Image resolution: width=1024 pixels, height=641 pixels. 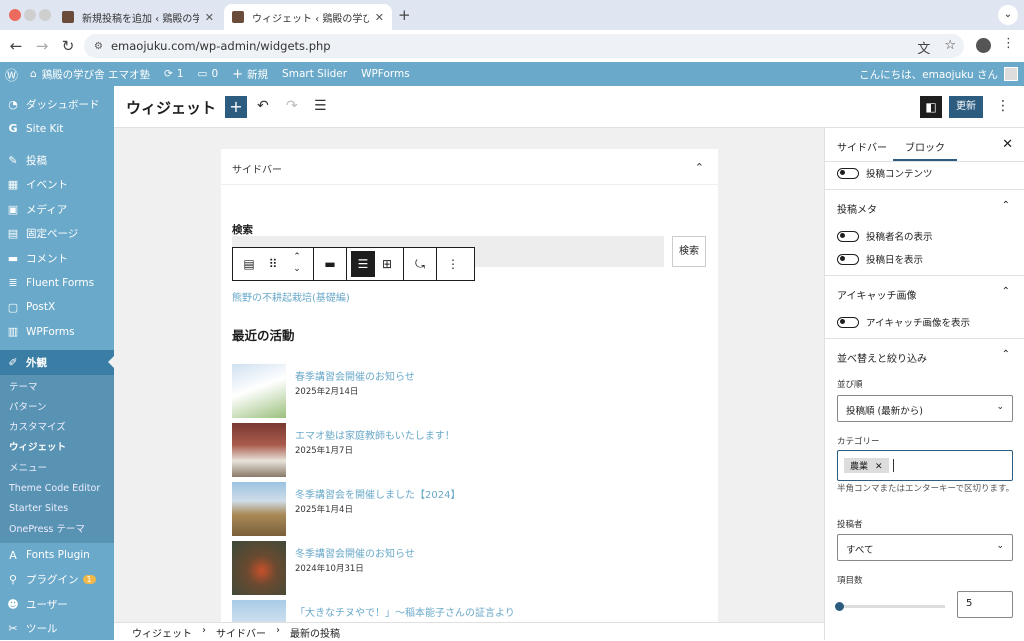 I want to click on options-menu-icon: ⋮, so click(x=1003, y=106).